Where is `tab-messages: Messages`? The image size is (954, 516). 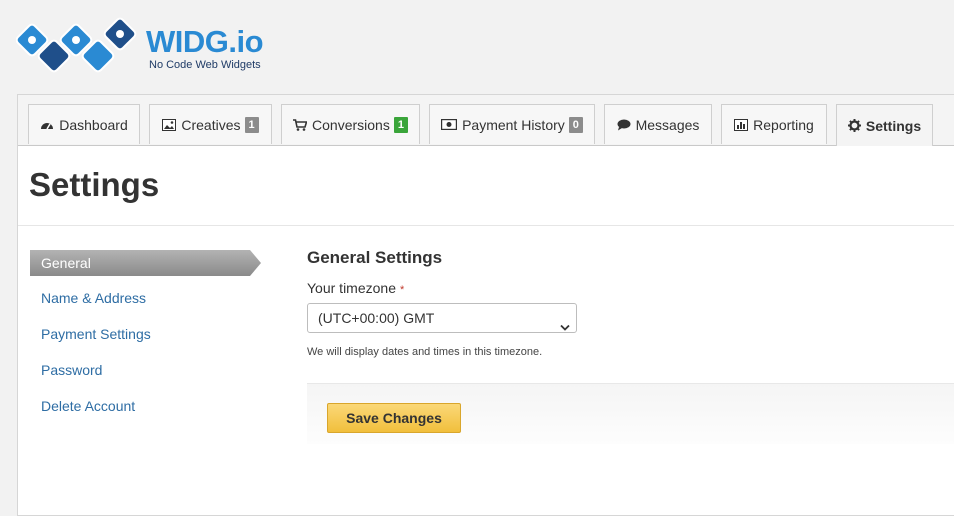 tab-messages: Messages is located at coordinates (658, 124).